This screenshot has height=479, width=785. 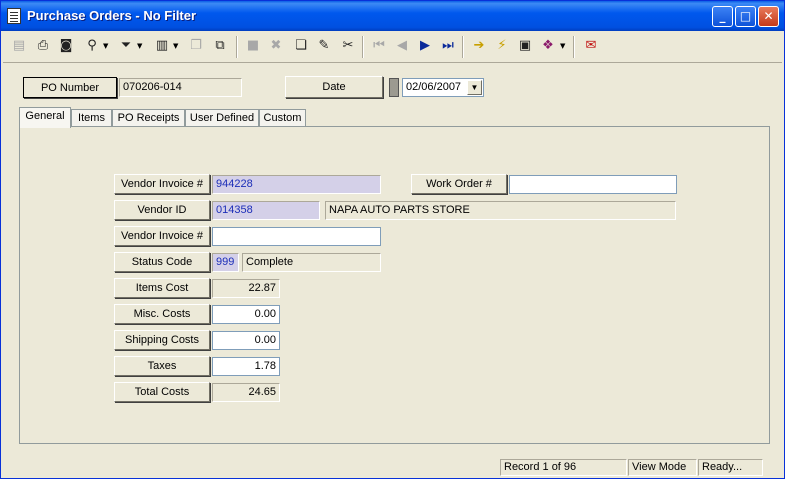 I want to click on tab-custom: Custom, so click(x=282, y=118).